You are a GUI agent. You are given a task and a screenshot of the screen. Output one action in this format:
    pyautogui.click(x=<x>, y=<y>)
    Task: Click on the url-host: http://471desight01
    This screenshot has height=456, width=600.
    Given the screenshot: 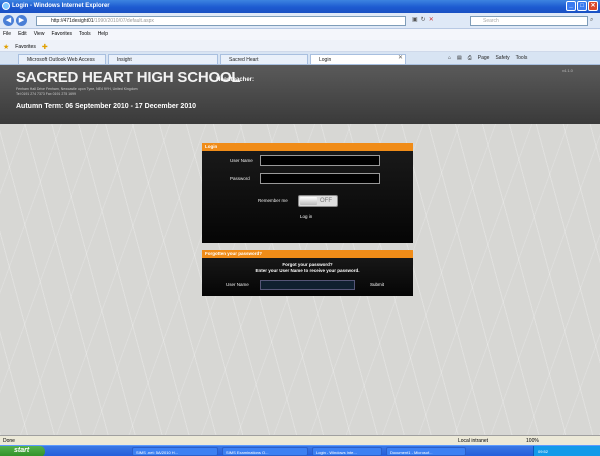 What is the action you would take?
    pyautogui.click(x=72, y=21)
    